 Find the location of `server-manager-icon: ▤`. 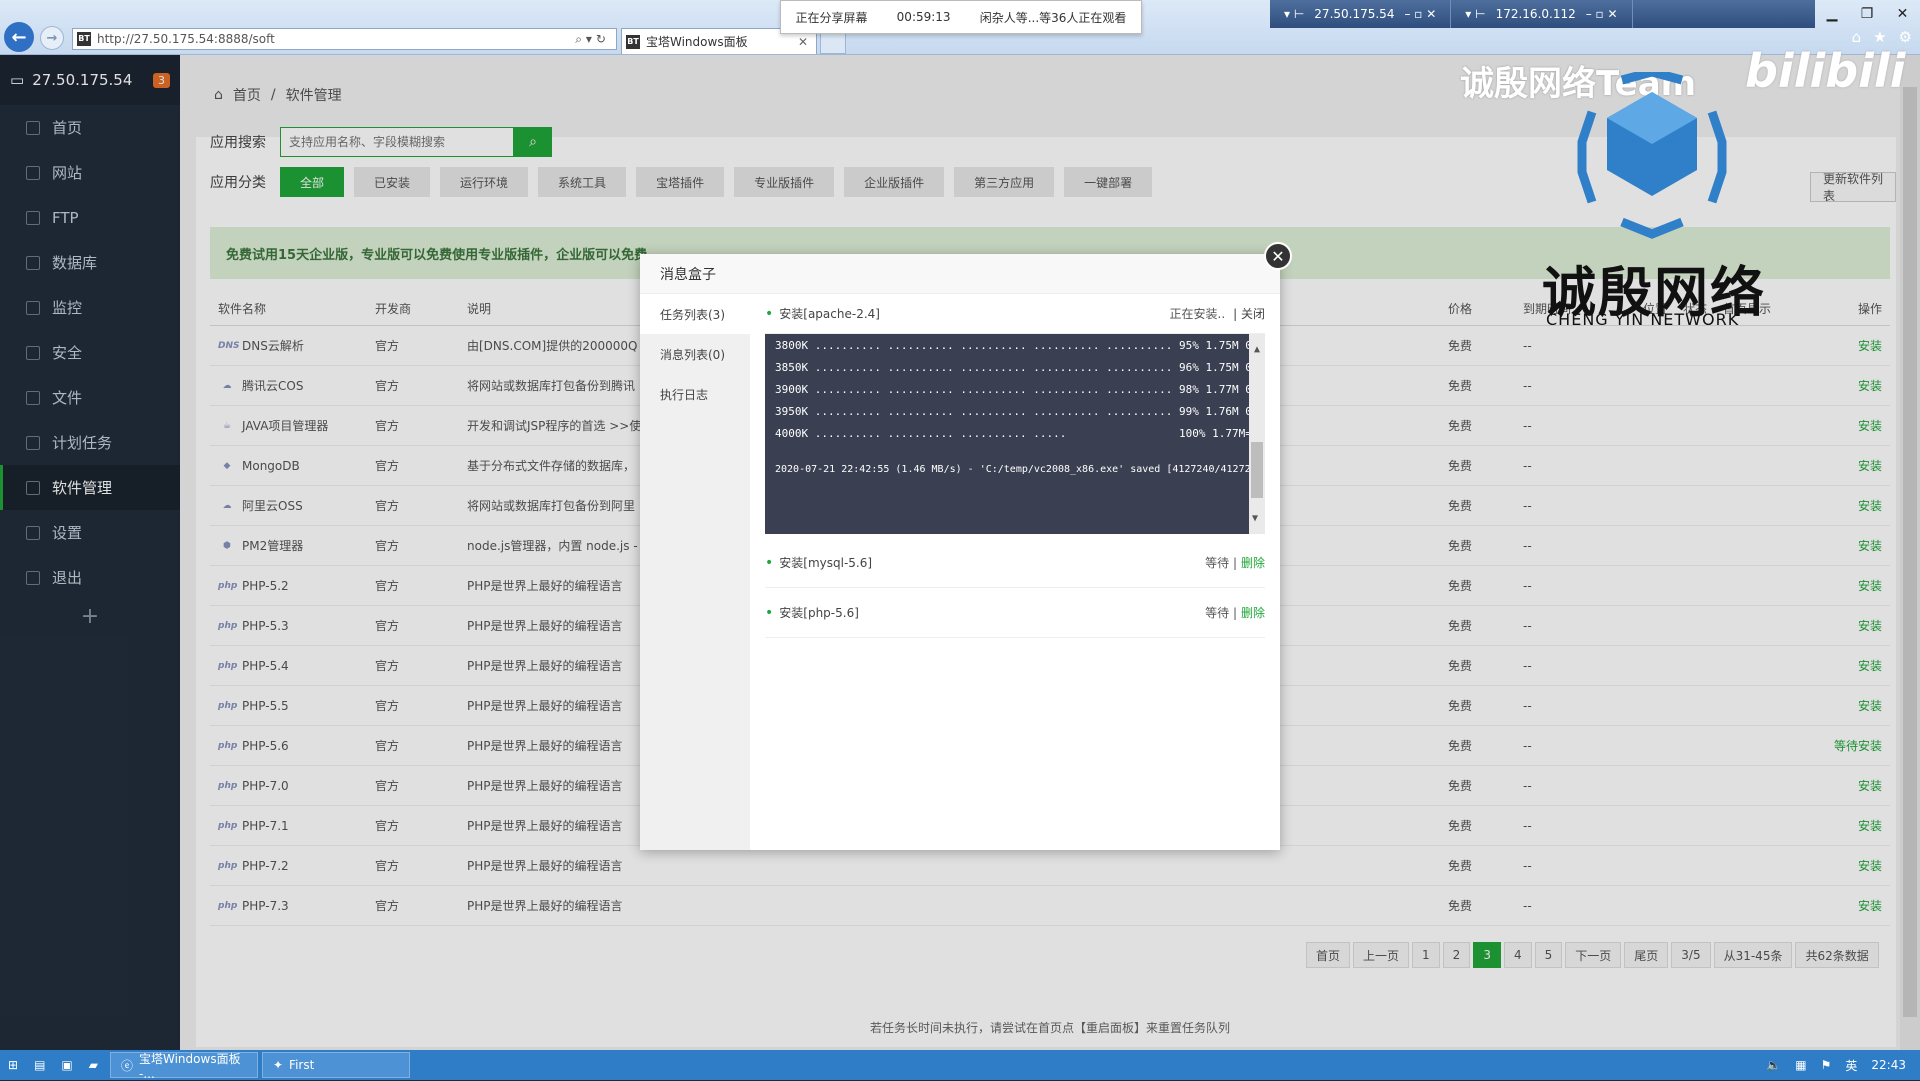

server-manager-icon: ▤ is located at coordinates (40, 1065).